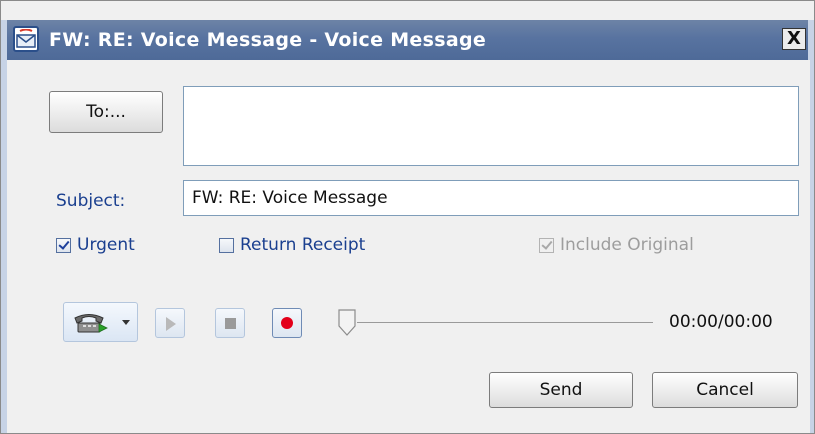 The height and width of the screenshot is (434, 815). I want to click on include-original-checkbox: Include Original, so click(616, 245).